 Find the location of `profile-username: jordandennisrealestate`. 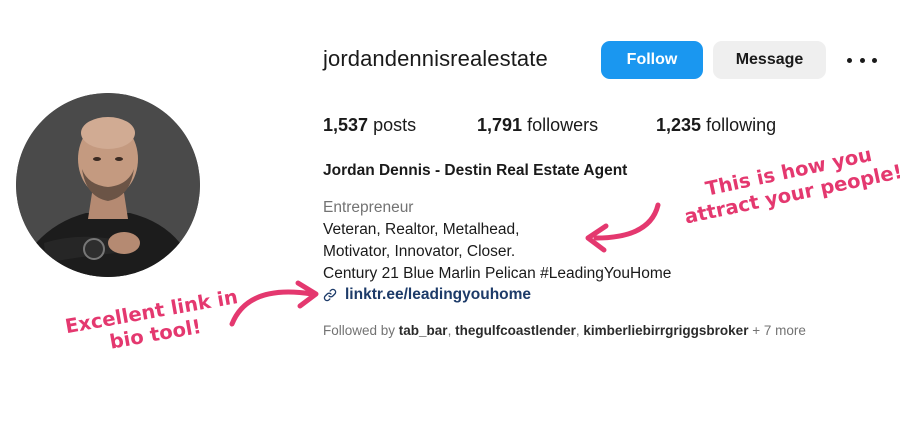

profile-username: jordandennisrealestate is located at coordinates (435, 58).